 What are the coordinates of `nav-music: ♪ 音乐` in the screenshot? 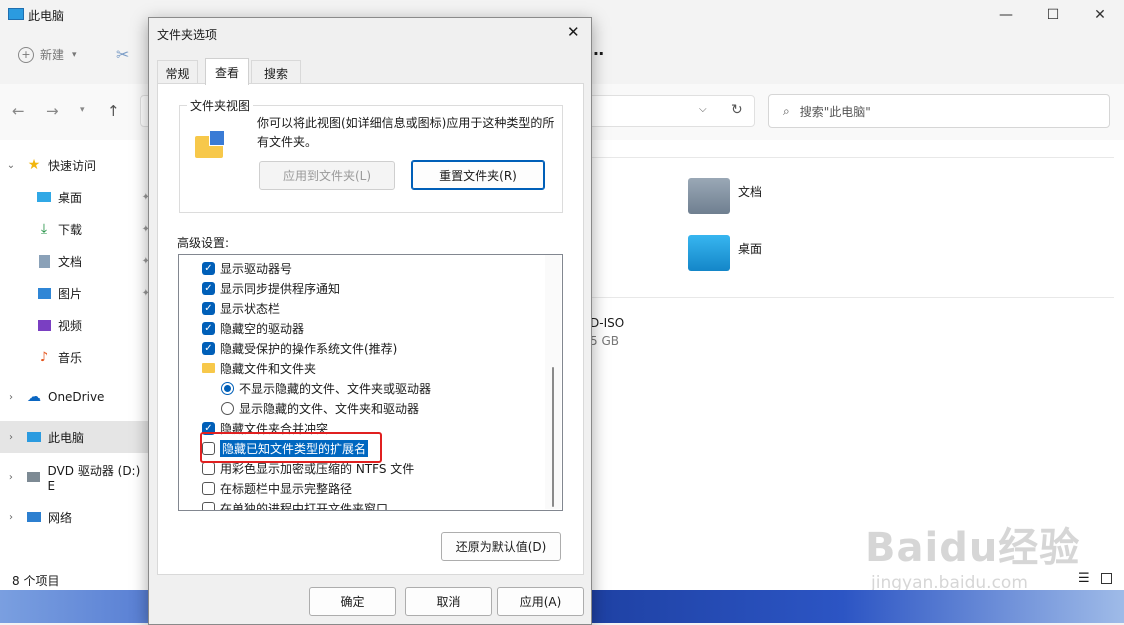 It's located at (75, 357).